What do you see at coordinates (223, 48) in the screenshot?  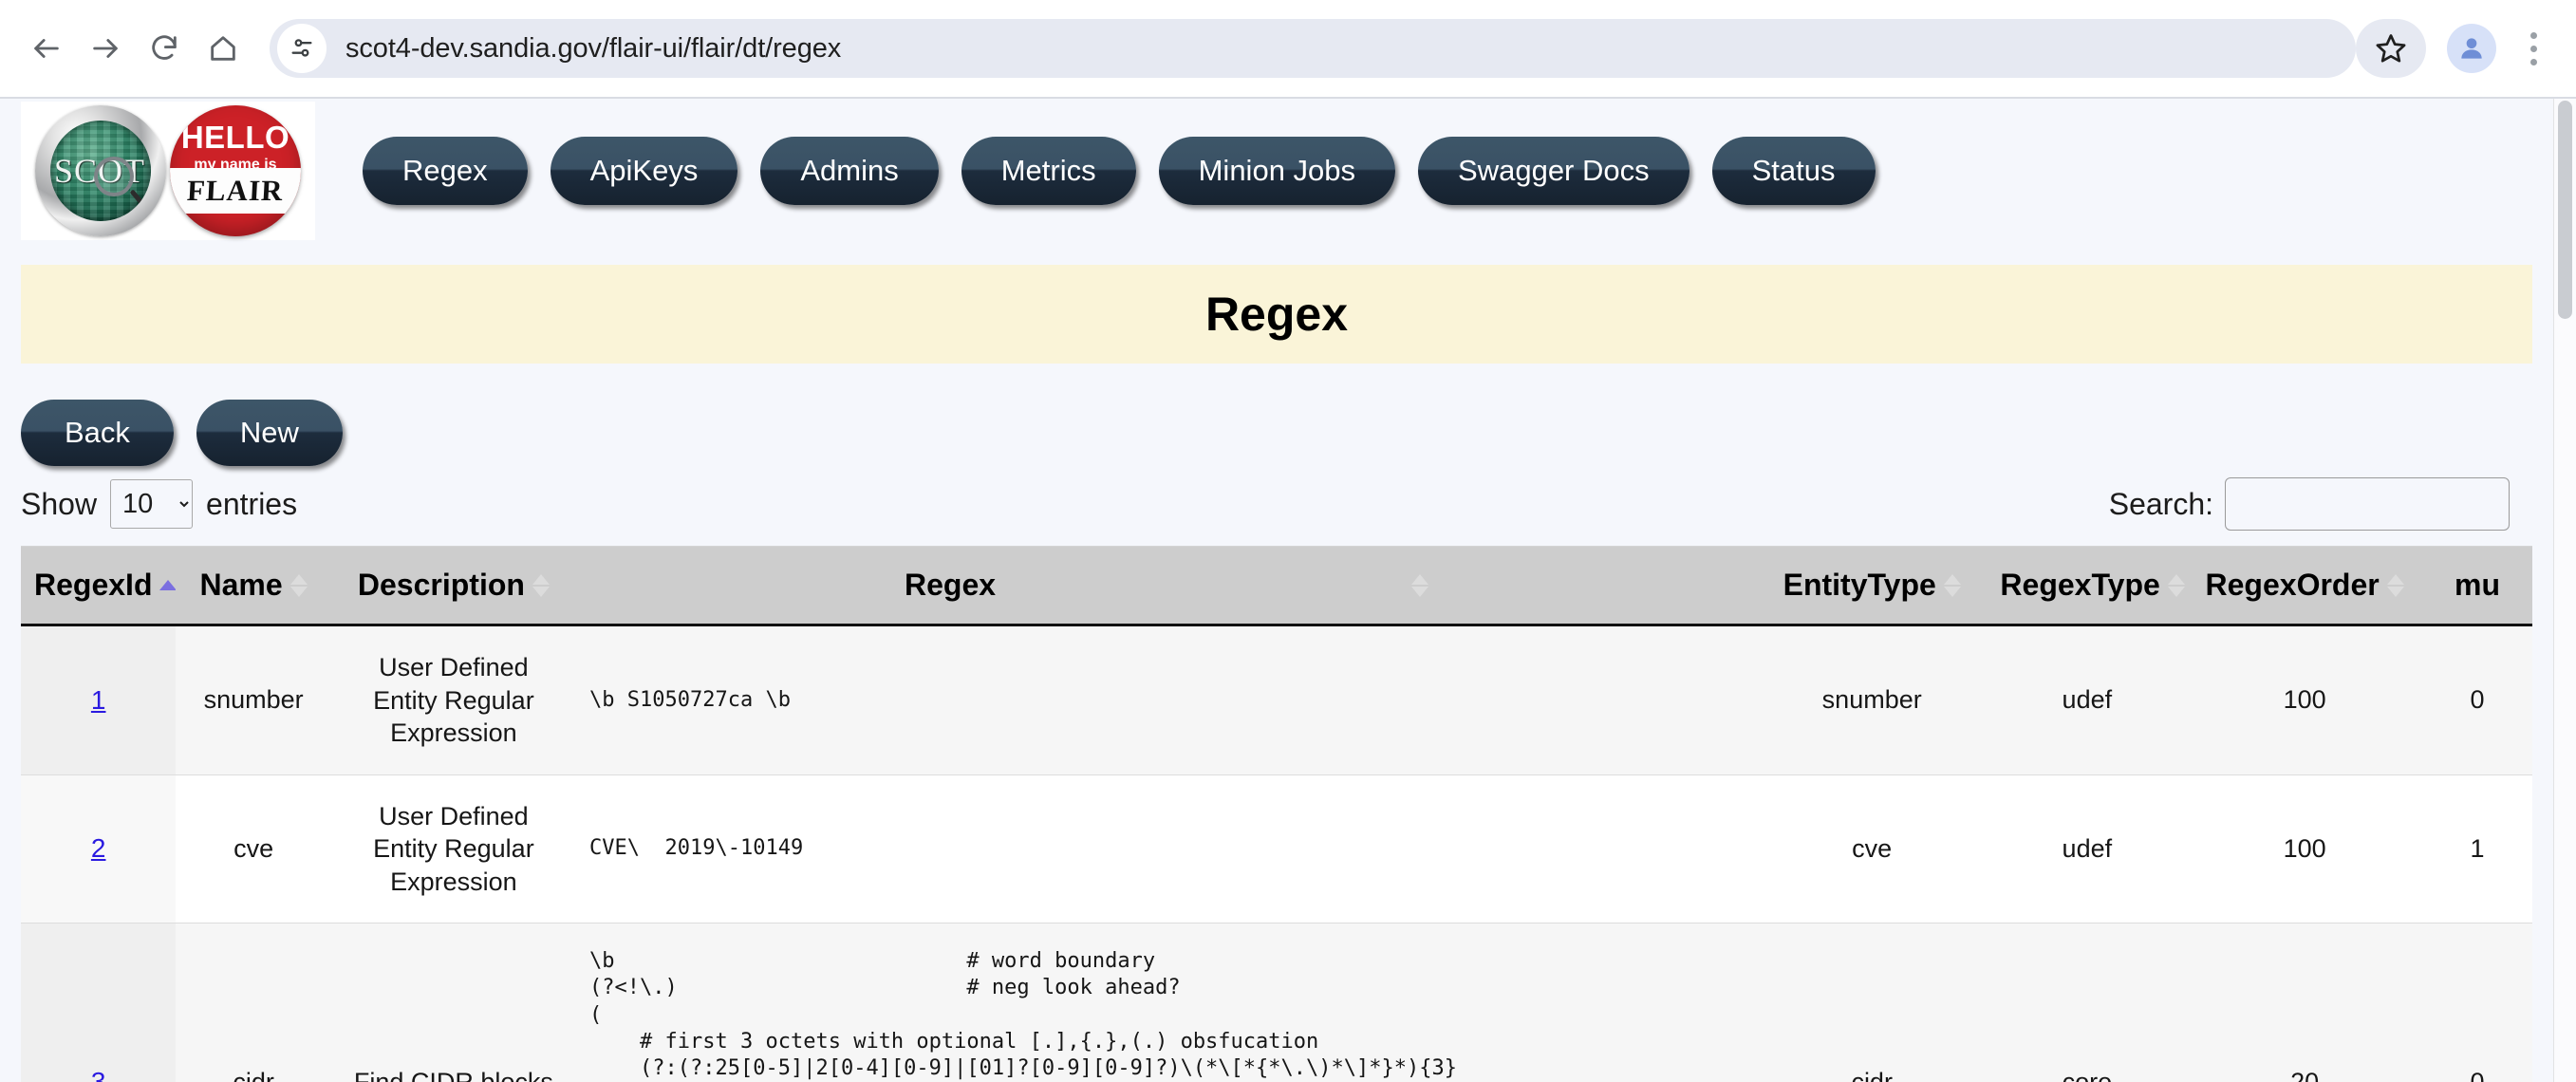 I see `home-icon` at bounding box center [223, 48].